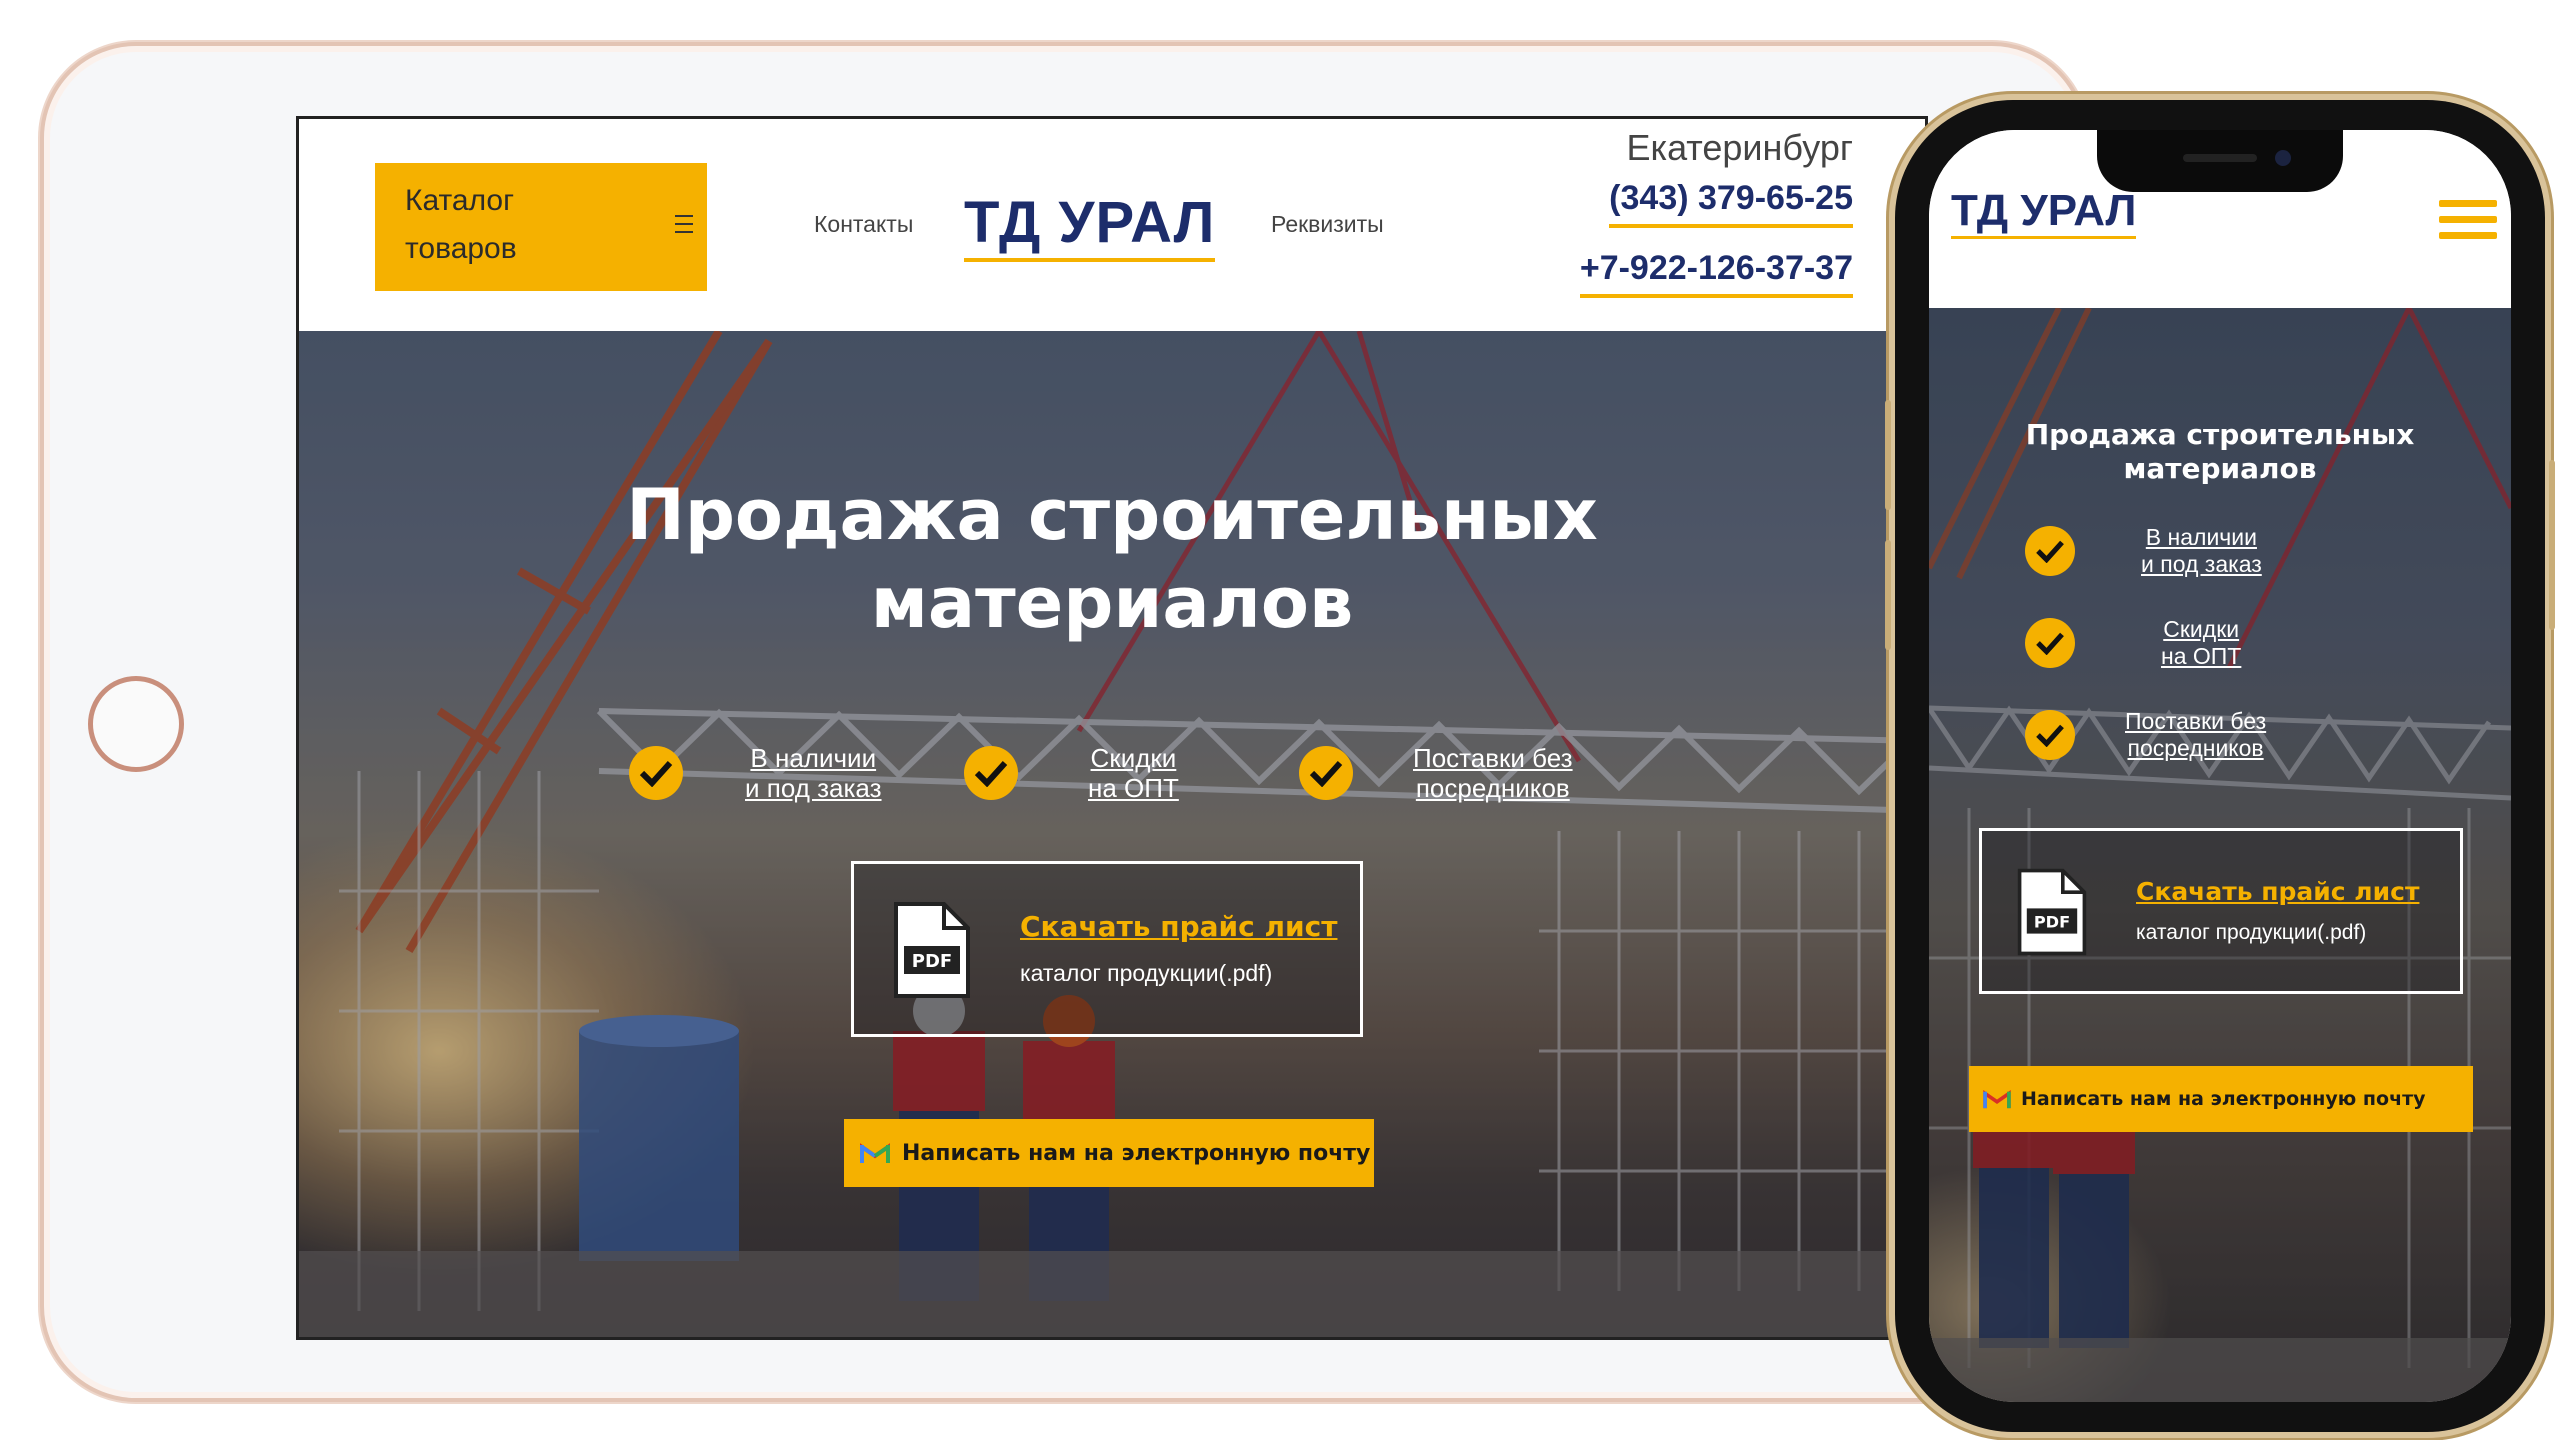  I want to click on email-us-button: Написать нам на электронную почту, so click(1109, 1153).